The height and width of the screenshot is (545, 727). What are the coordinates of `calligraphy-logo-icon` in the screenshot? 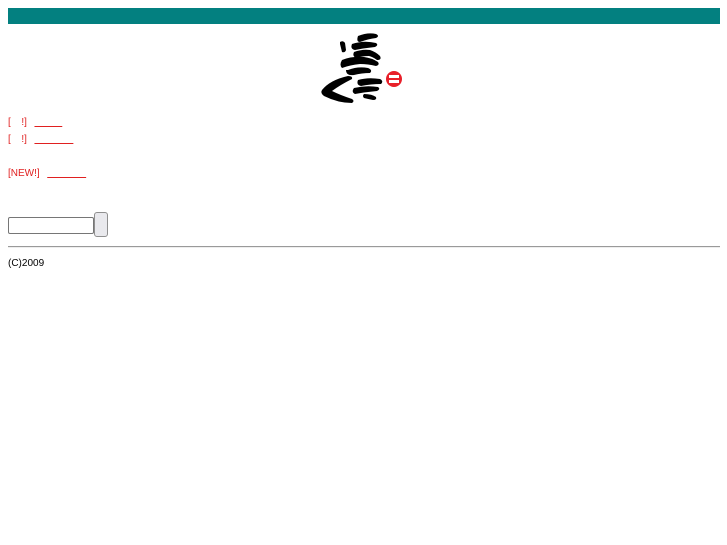 It's located at (361, 68).